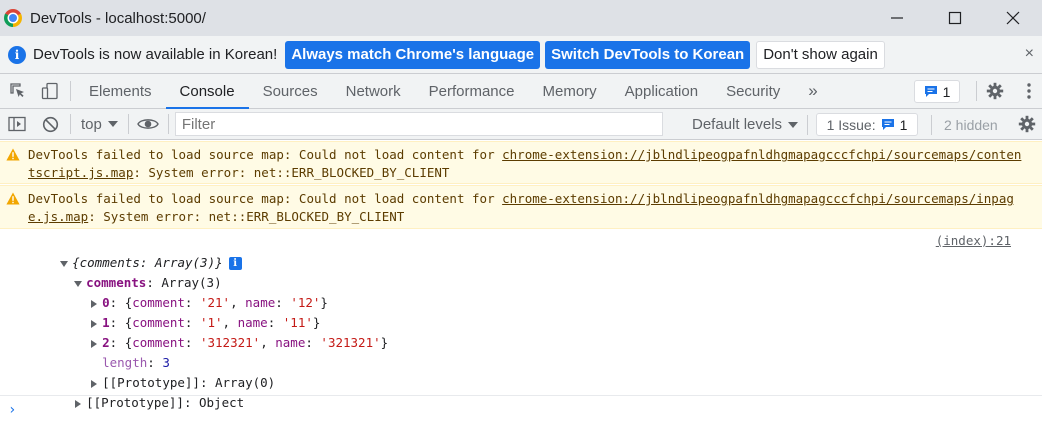 This screenshot has height=445, width=1042. Describe the element at coordinates (570, 91) in the screenshot. I see `tab-memory: Memory` at that location.